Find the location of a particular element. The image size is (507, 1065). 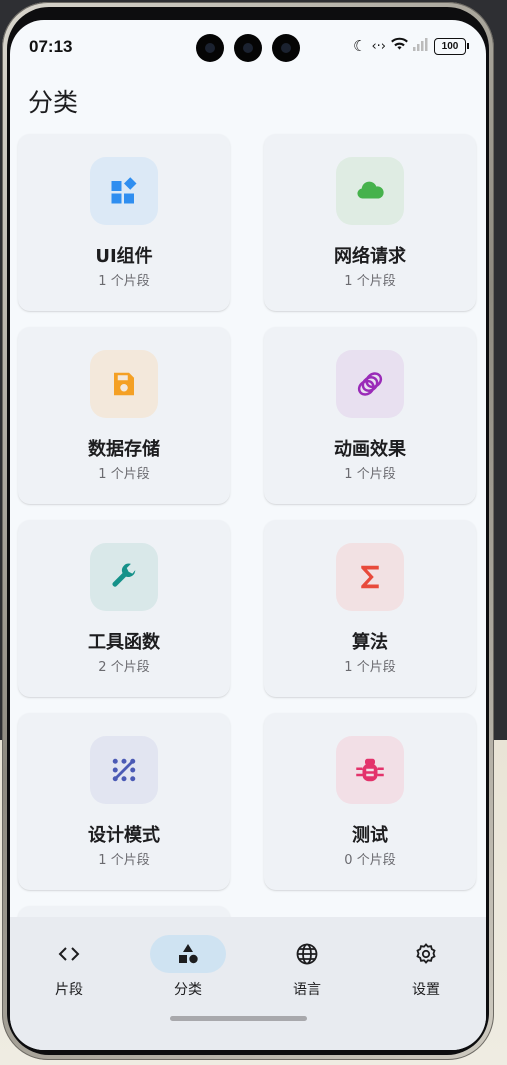

data-transfer-icon: ‹·› is located at coordinates (378, 46).